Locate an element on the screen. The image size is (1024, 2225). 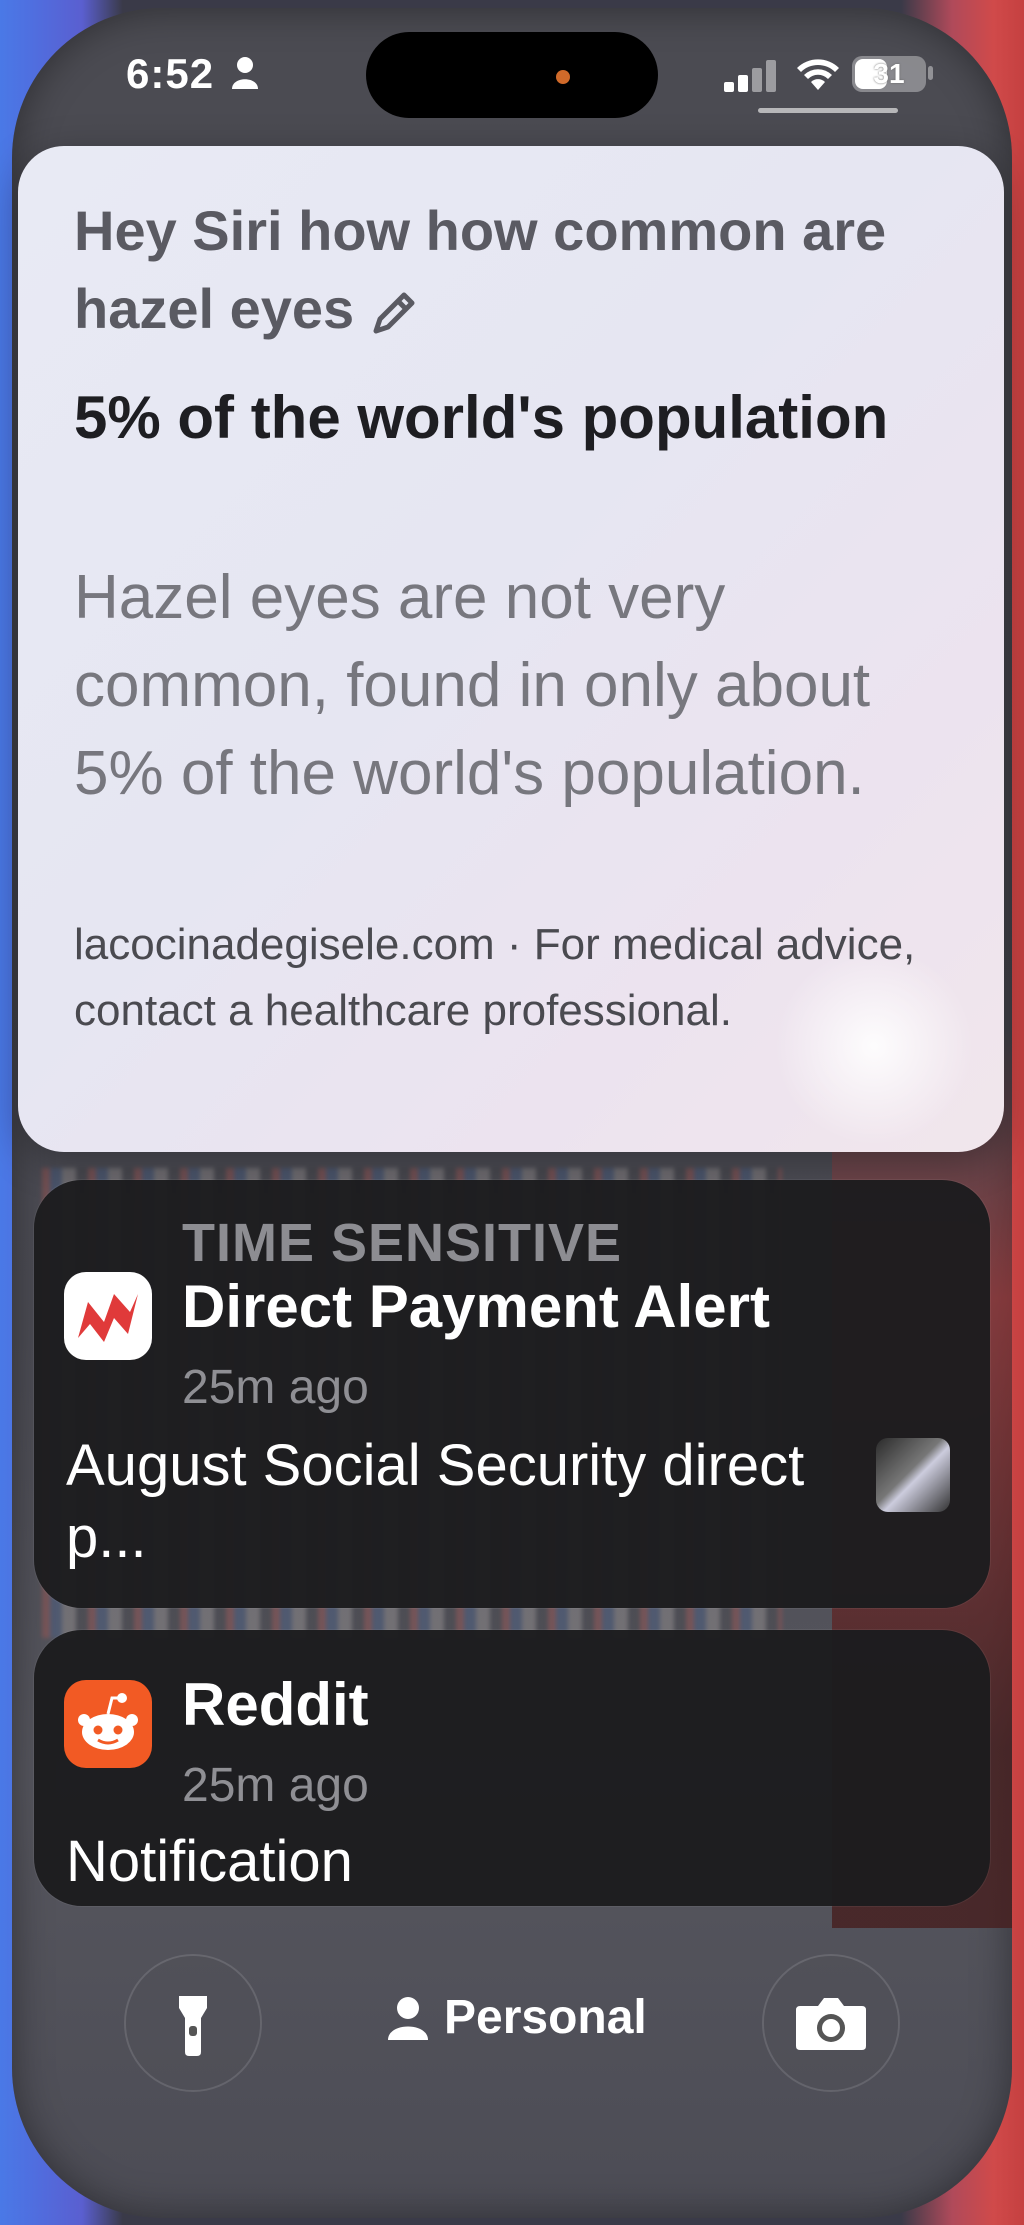
camera-icon is located at coordinates (831, 2024).